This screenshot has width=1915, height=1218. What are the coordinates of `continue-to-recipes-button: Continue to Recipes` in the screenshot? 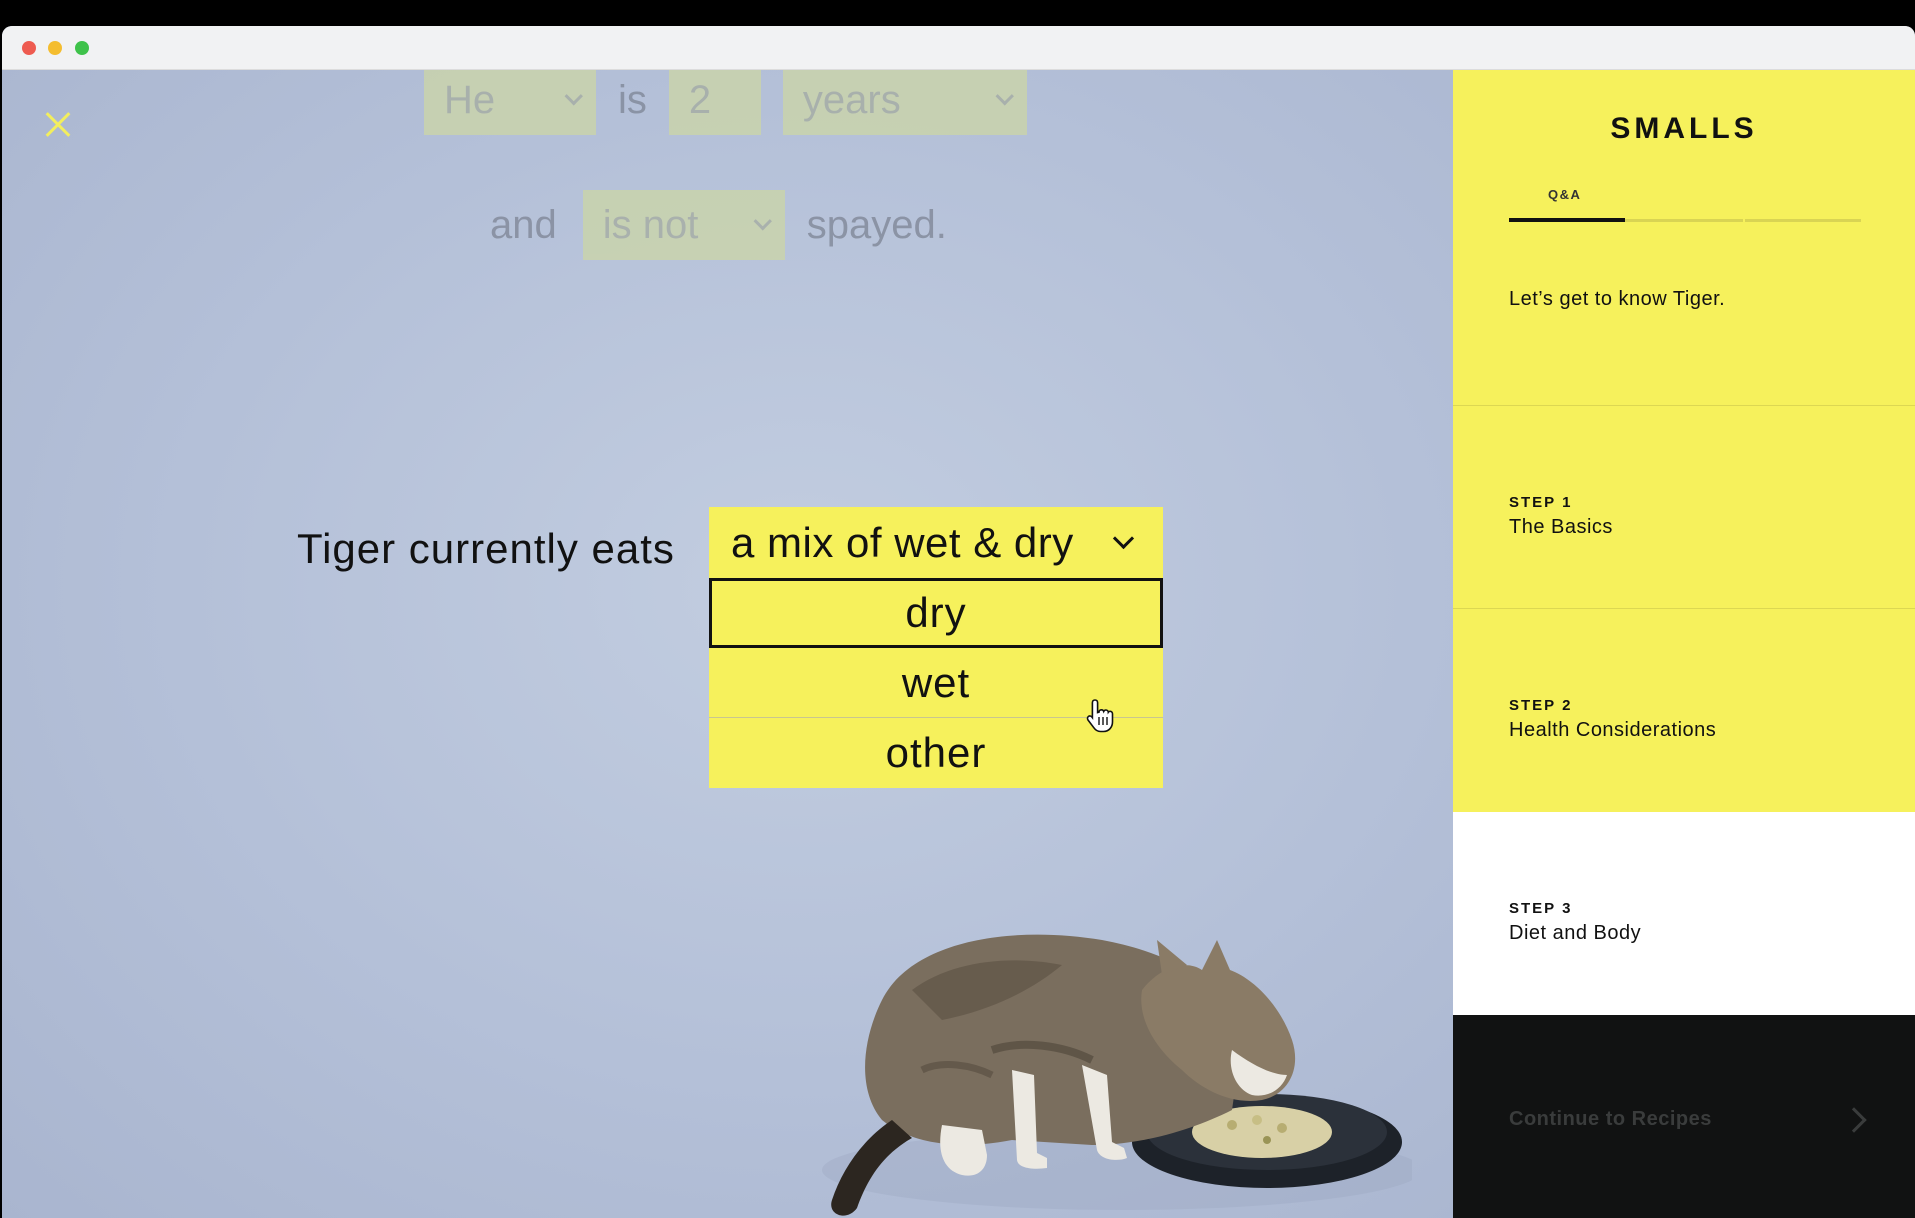 It's located at (1684, 1116).